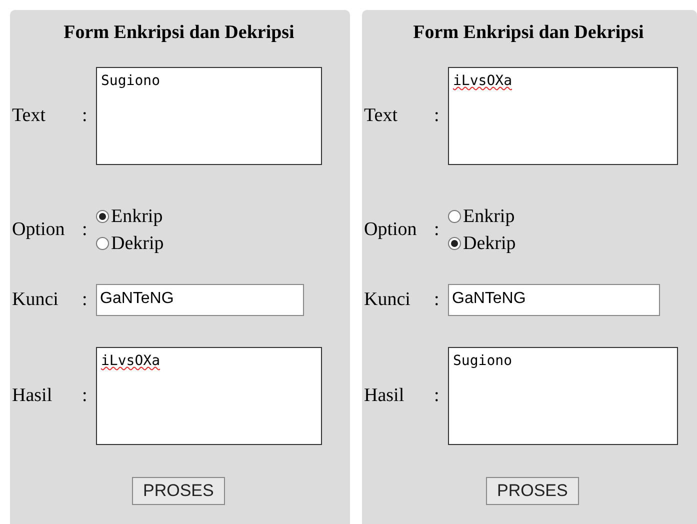 The width and height of the screenshot is (697, 524). Describe the element at coordinates (563, 116) in the screenshot. I see `text-area-field: iLvsOXa` at that location.